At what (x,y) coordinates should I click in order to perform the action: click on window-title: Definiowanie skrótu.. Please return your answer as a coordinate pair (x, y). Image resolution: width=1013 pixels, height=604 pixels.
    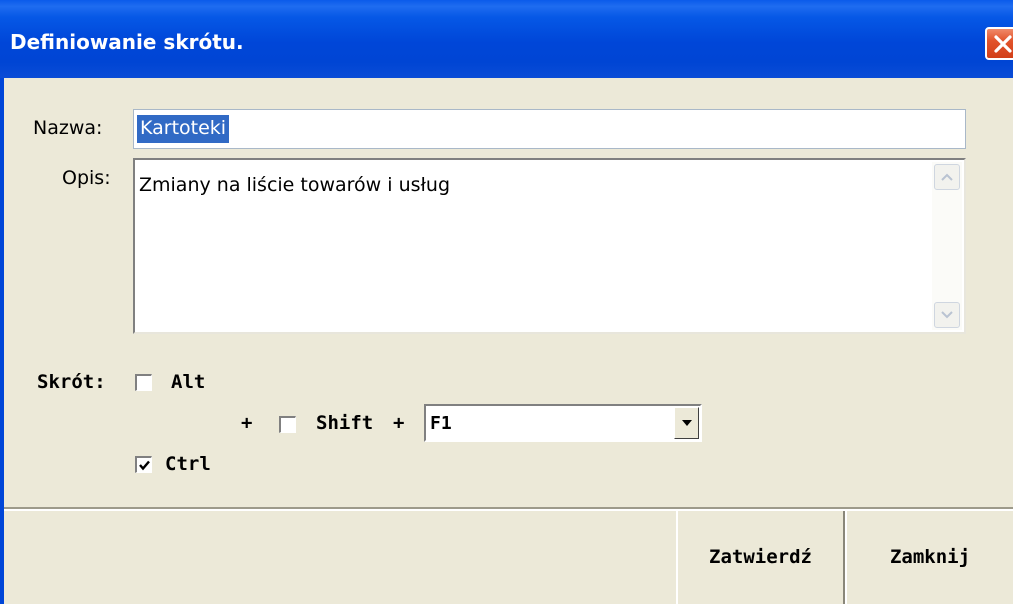
    Looking at the image, I should click on (127, 42).